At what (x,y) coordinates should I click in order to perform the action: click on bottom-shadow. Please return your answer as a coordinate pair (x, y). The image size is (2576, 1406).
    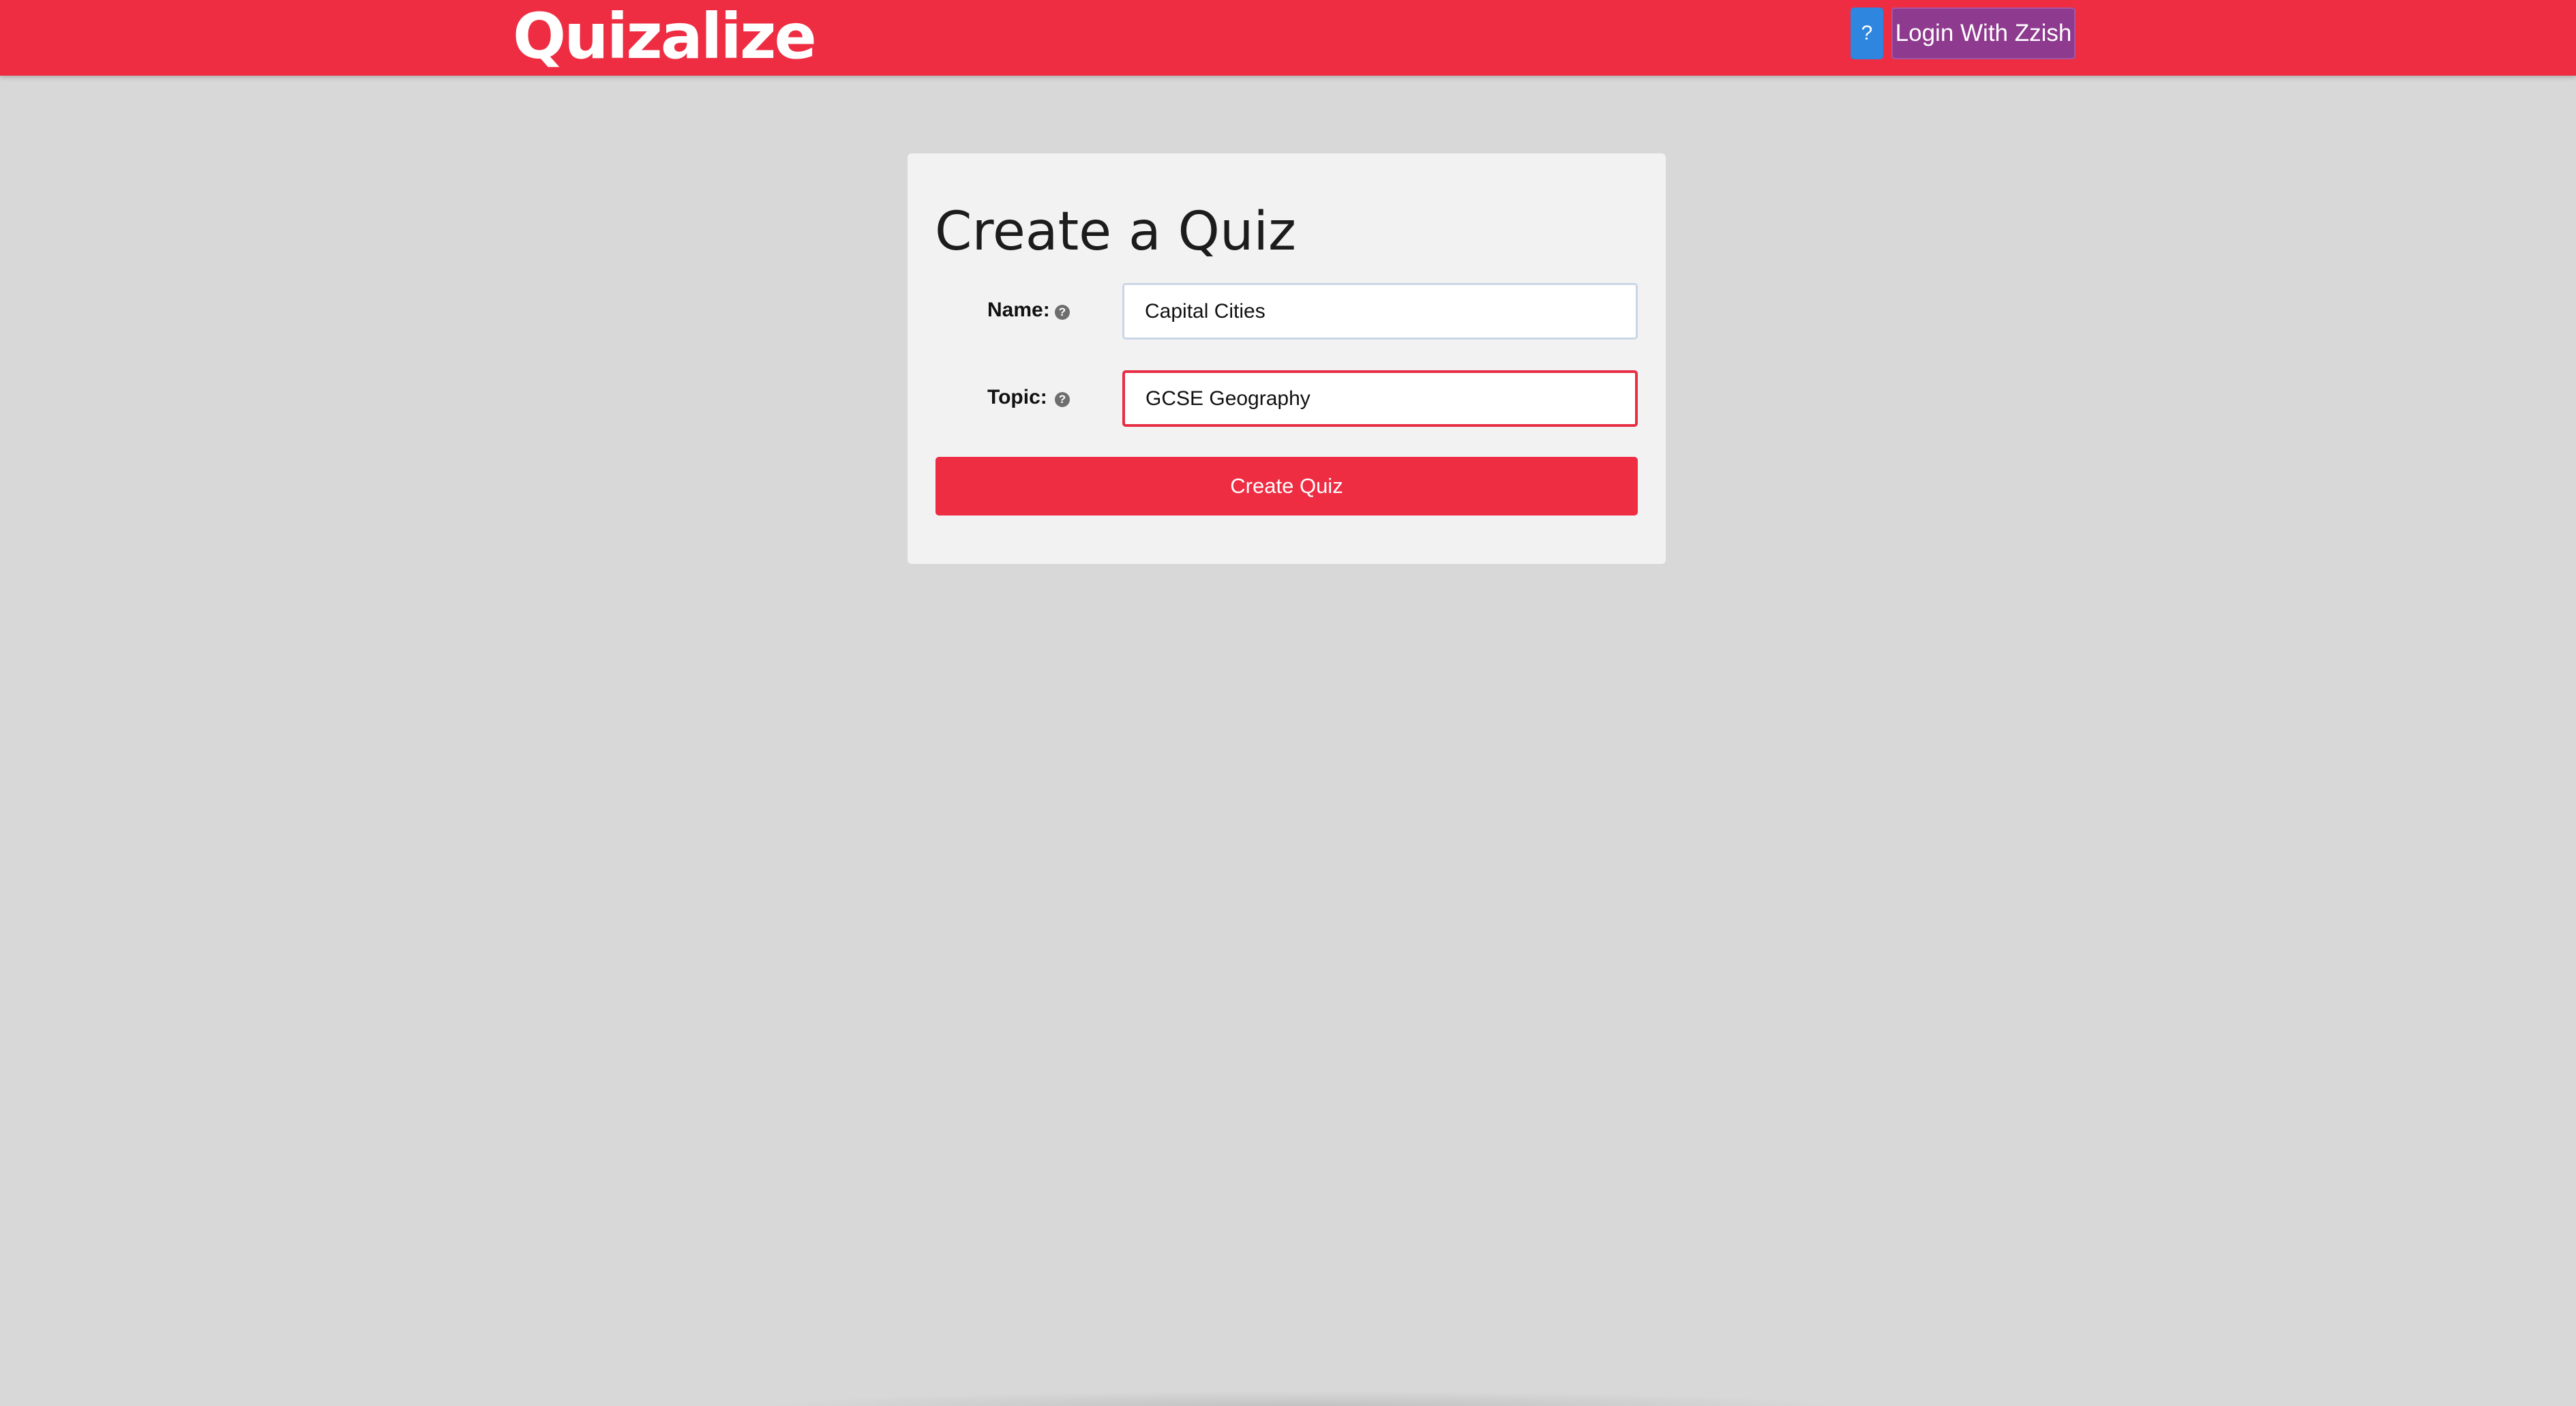
    Looking at the image, I should click on (1302, 1398).